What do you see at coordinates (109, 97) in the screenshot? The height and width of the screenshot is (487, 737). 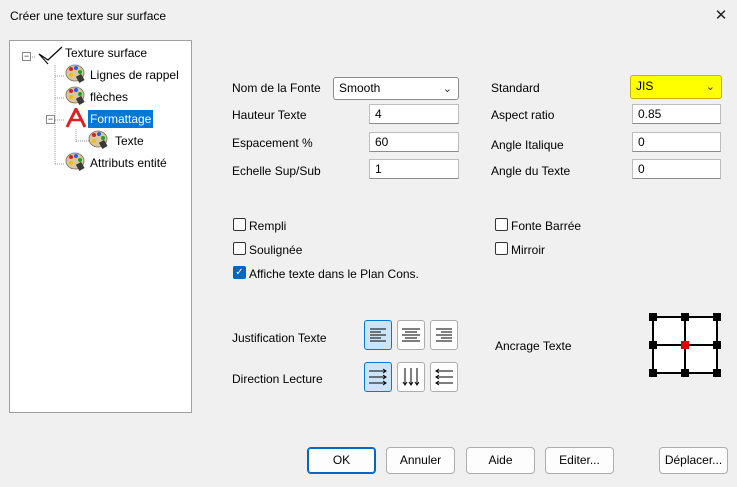 I see `tree-item-fleches: flèches` at bounding box center [109, 97].